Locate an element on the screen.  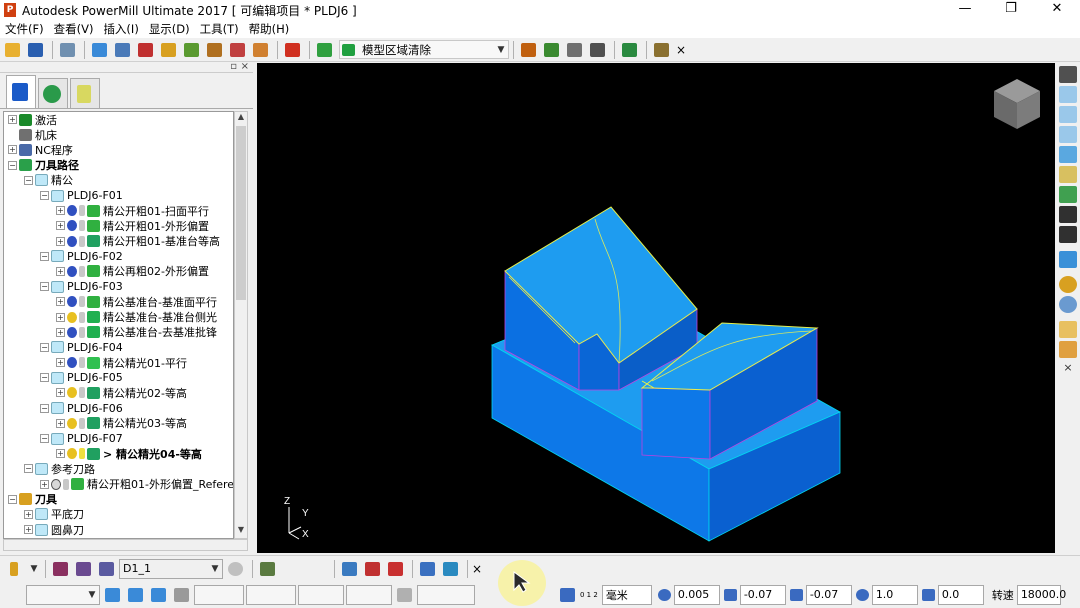
refresh-button is located at coordinates (1068, 194).